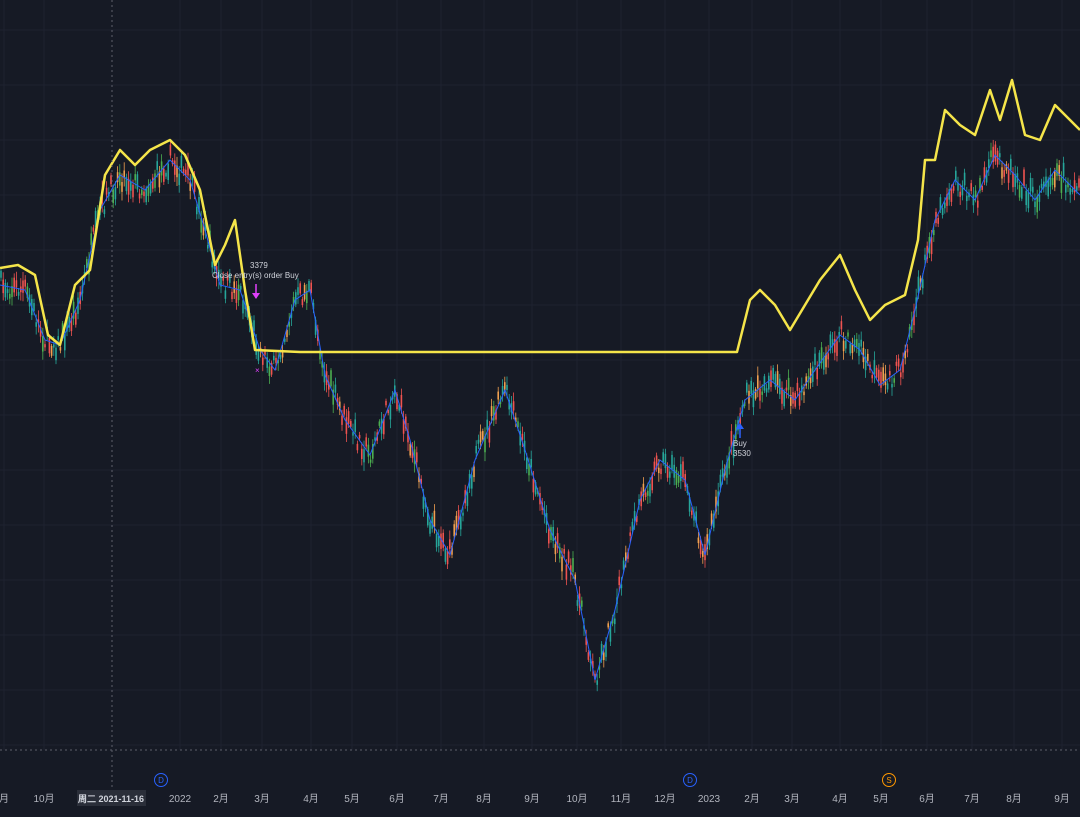 The width and height of the screenshot is (1080, 817). I want to click on crosshair-date-label: 周二 2021-11-16, so click(111, 799).